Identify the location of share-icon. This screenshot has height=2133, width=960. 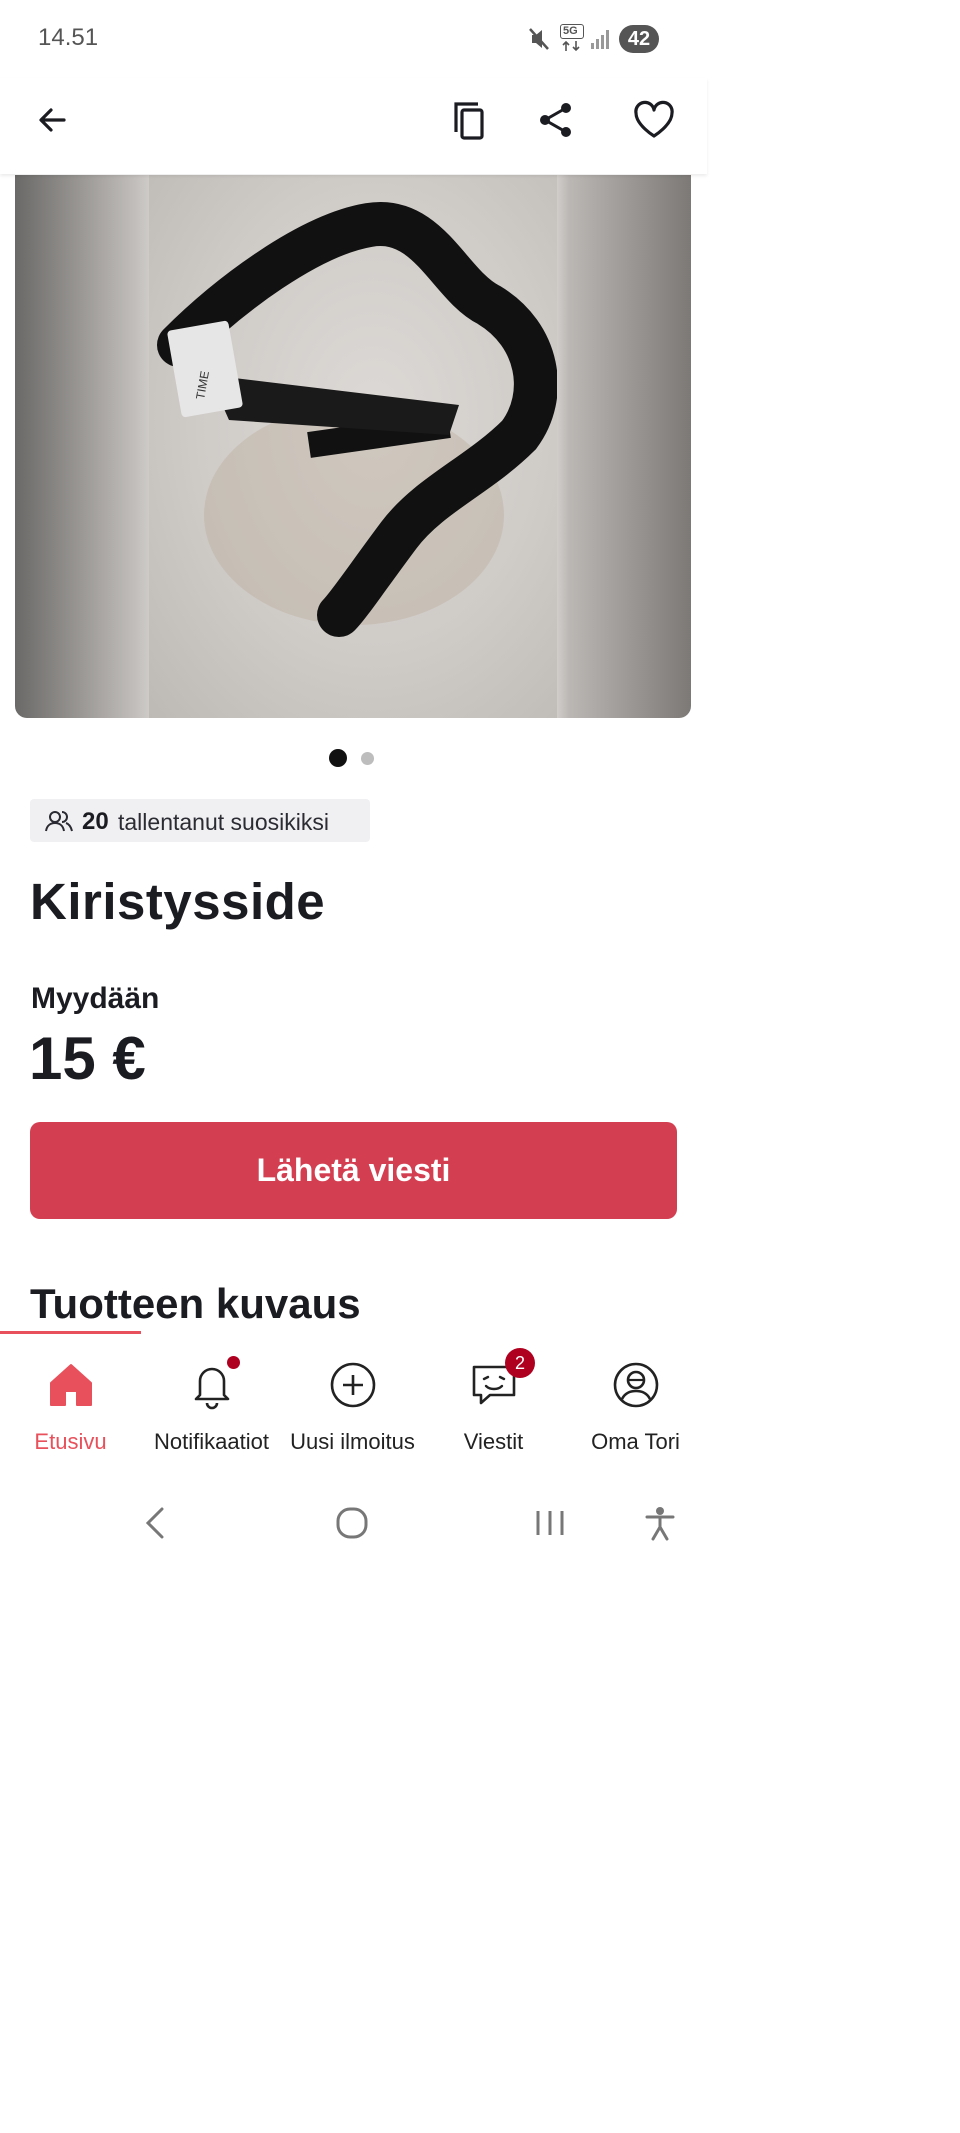
(555, 120).